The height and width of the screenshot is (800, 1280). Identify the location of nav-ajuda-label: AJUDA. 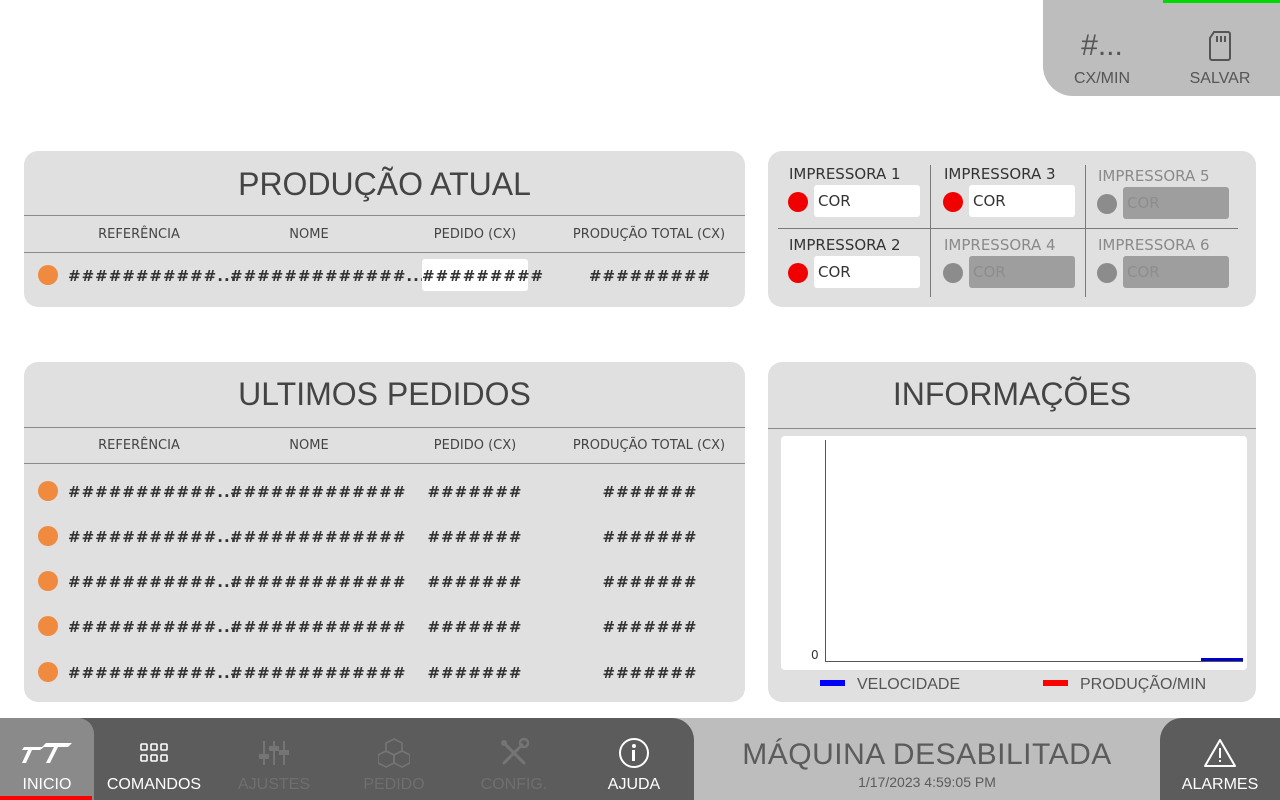
(634, 784).